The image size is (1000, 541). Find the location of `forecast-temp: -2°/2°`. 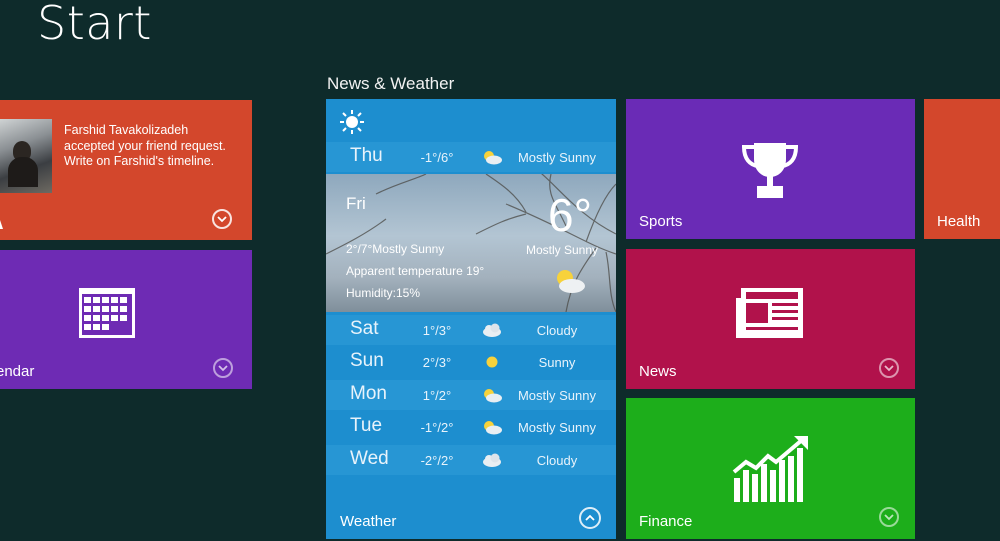

forecast-temp: -2°/2° is located at coordinates (437, 460).